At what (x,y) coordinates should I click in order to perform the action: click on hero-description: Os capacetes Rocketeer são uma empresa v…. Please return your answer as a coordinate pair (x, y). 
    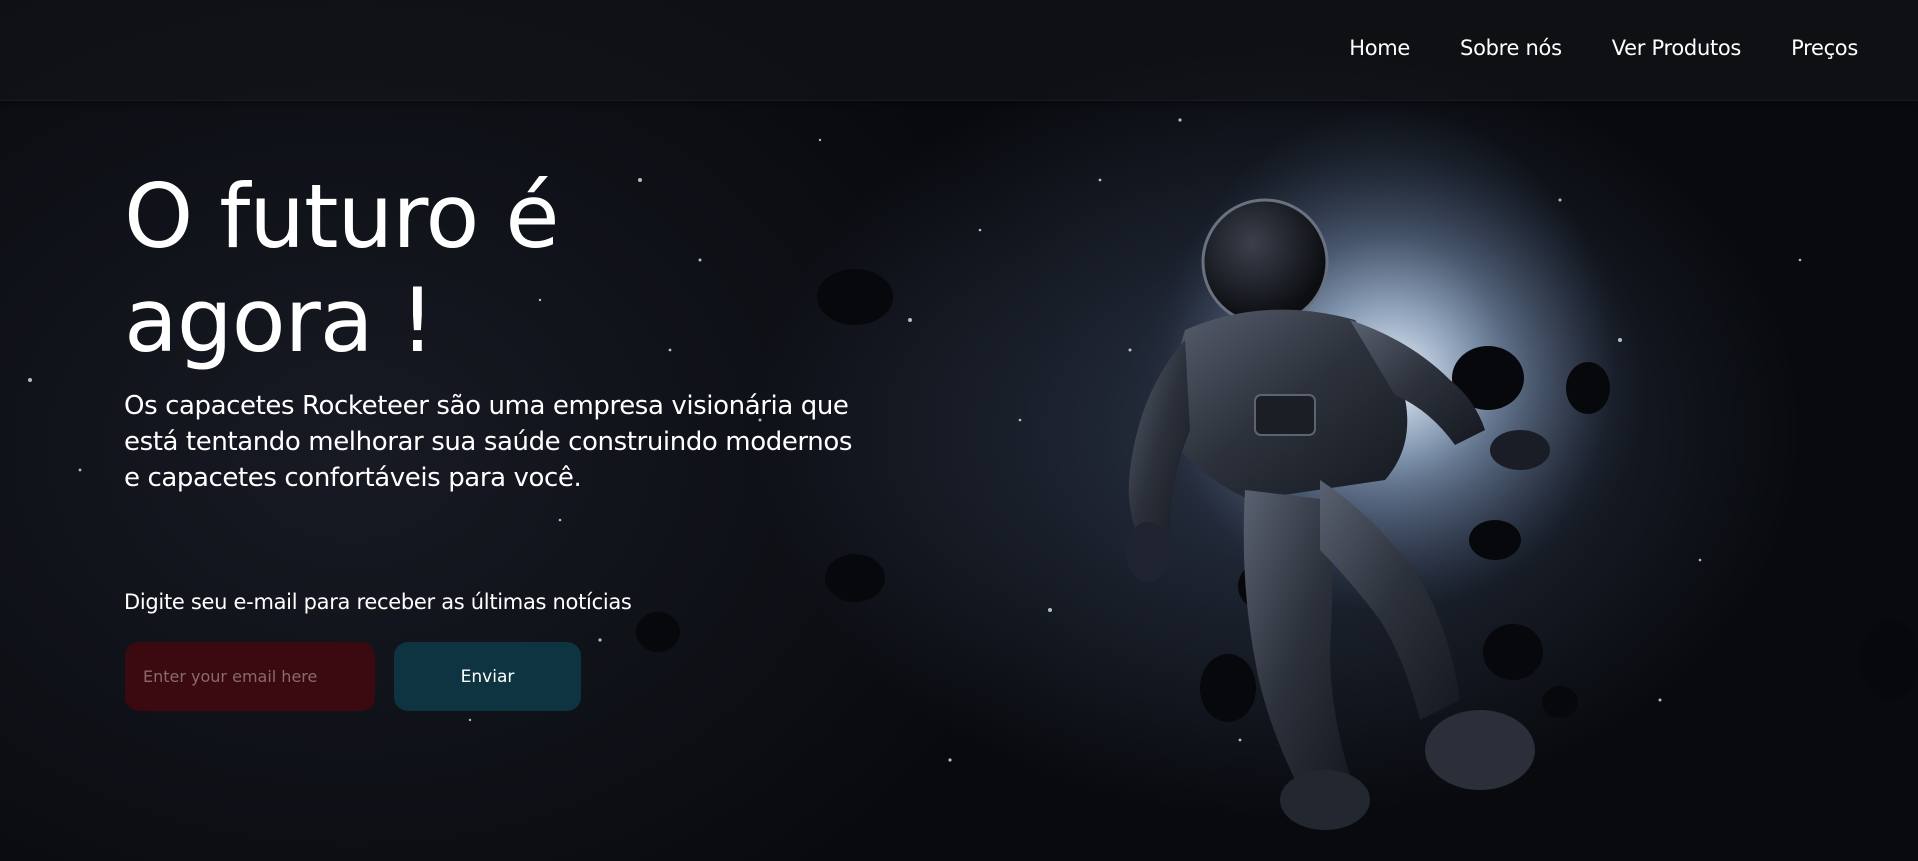
    Looking at the image, I should click on (488, 442).